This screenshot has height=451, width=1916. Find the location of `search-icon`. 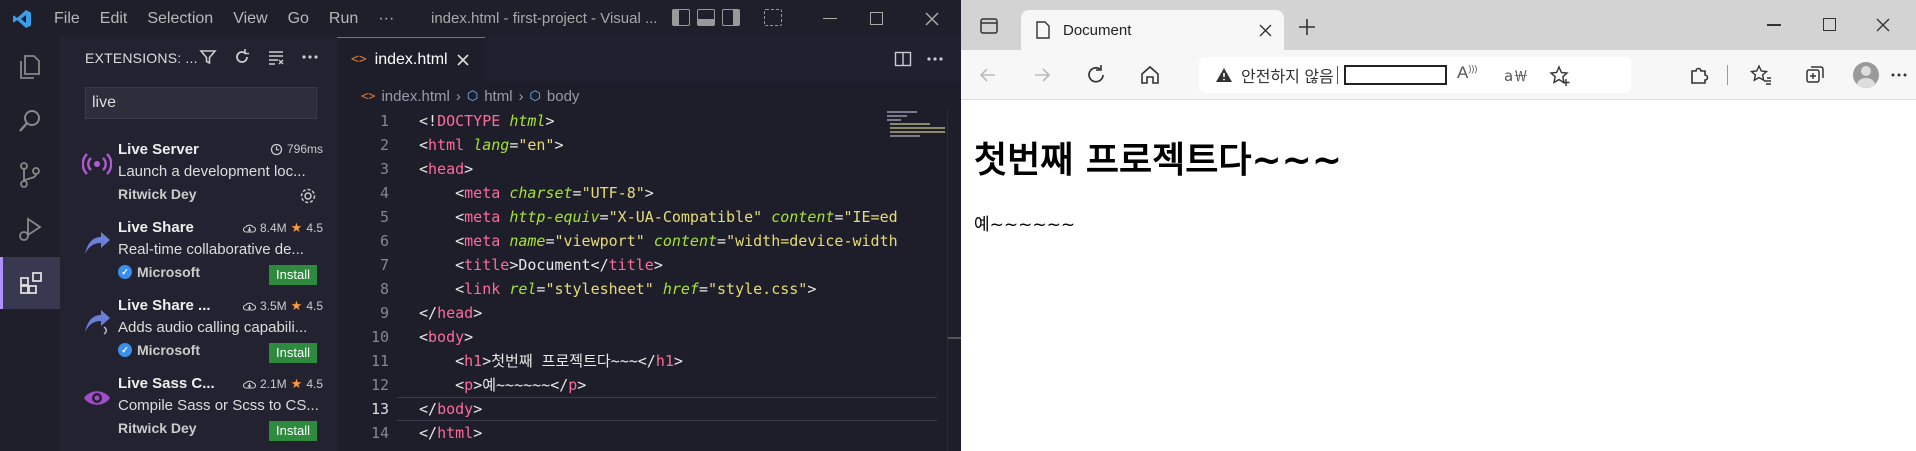

search-icon is located at coordinates (30, 121).